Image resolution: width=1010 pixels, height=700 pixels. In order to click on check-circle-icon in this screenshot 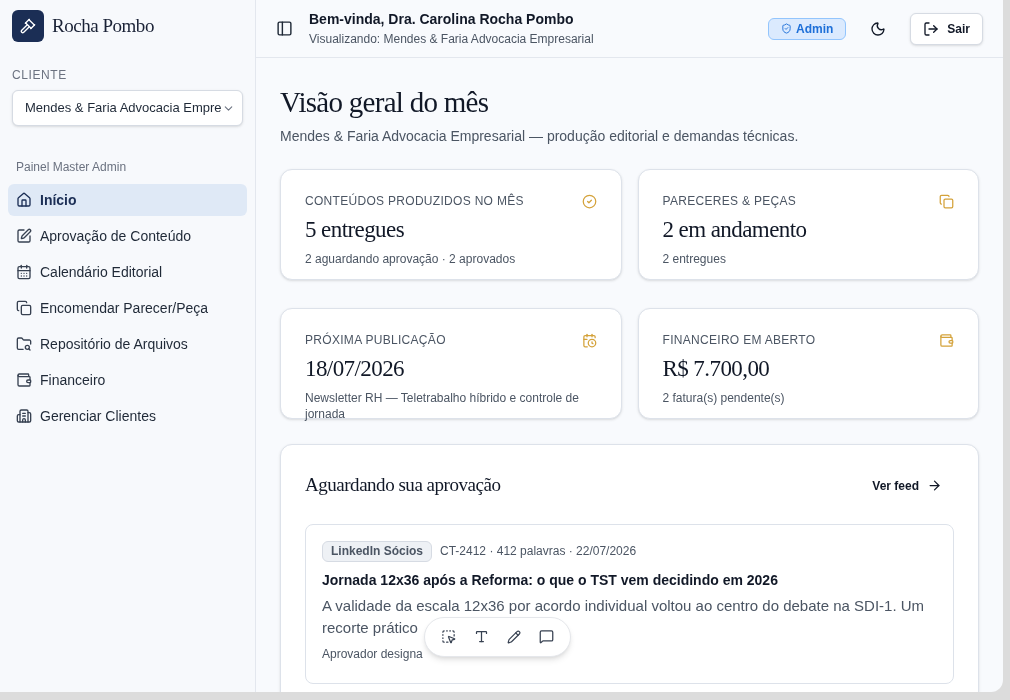, I will do `click(589, 201)`.